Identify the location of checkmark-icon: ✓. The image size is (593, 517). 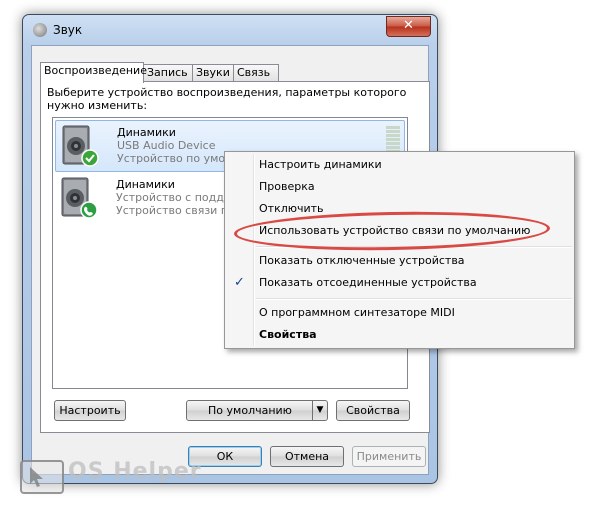
(239, 282).